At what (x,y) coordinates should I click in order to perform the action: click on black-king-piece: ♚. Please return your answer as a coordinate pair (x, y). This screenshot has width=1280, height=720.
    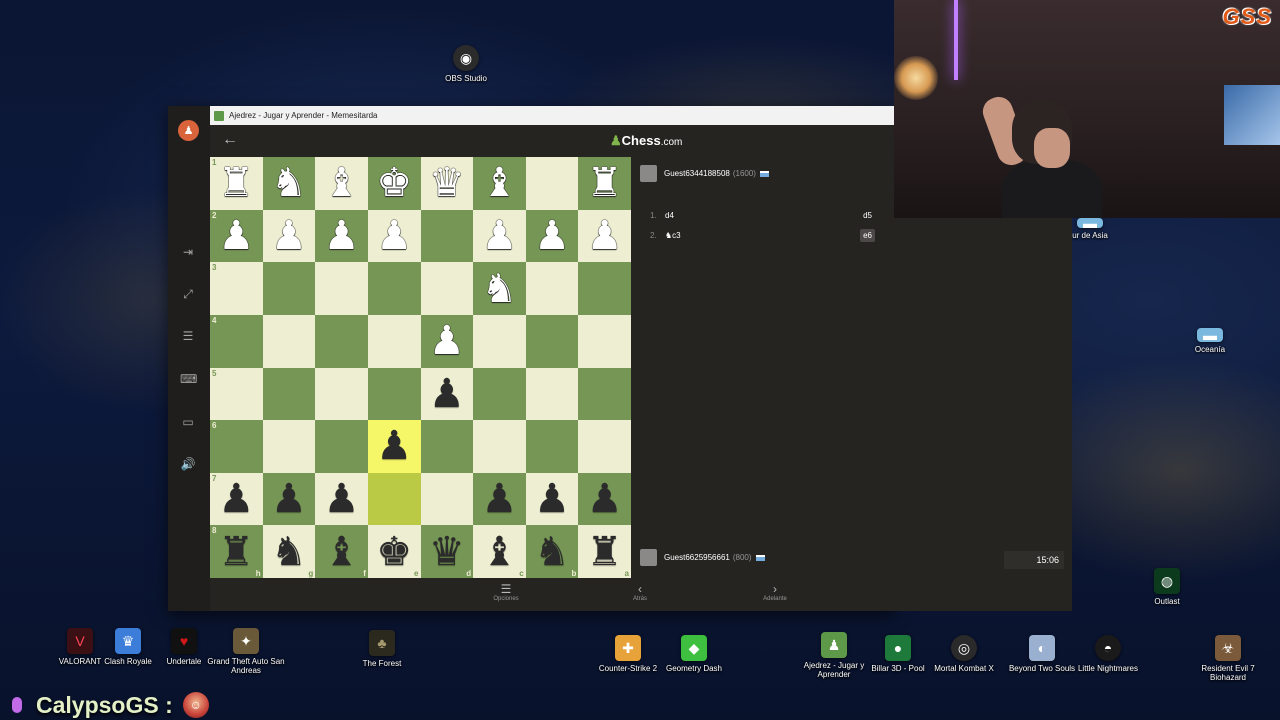
    Looking at the image, I should click on (394, 552).